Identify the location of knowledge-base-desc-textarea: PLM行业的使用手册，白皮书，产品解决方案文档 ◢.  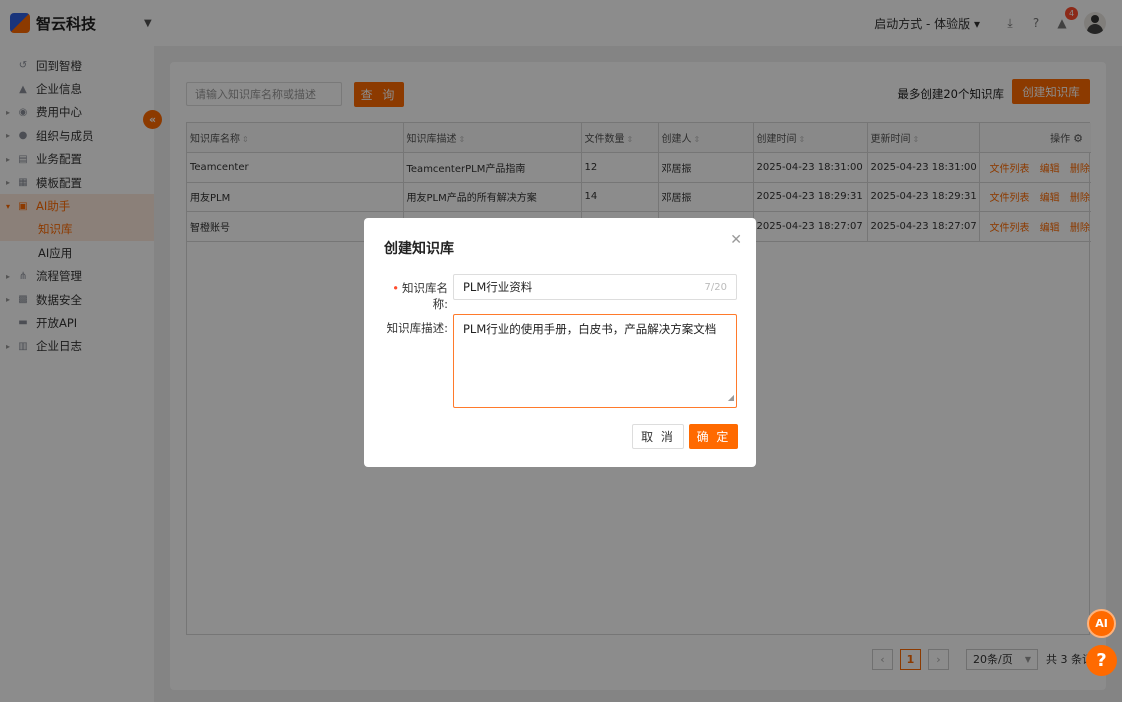
(595, 361).